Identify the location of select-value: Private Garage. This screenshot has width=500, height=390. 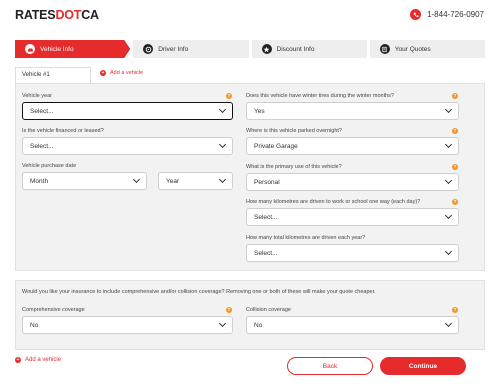
(276, 146).